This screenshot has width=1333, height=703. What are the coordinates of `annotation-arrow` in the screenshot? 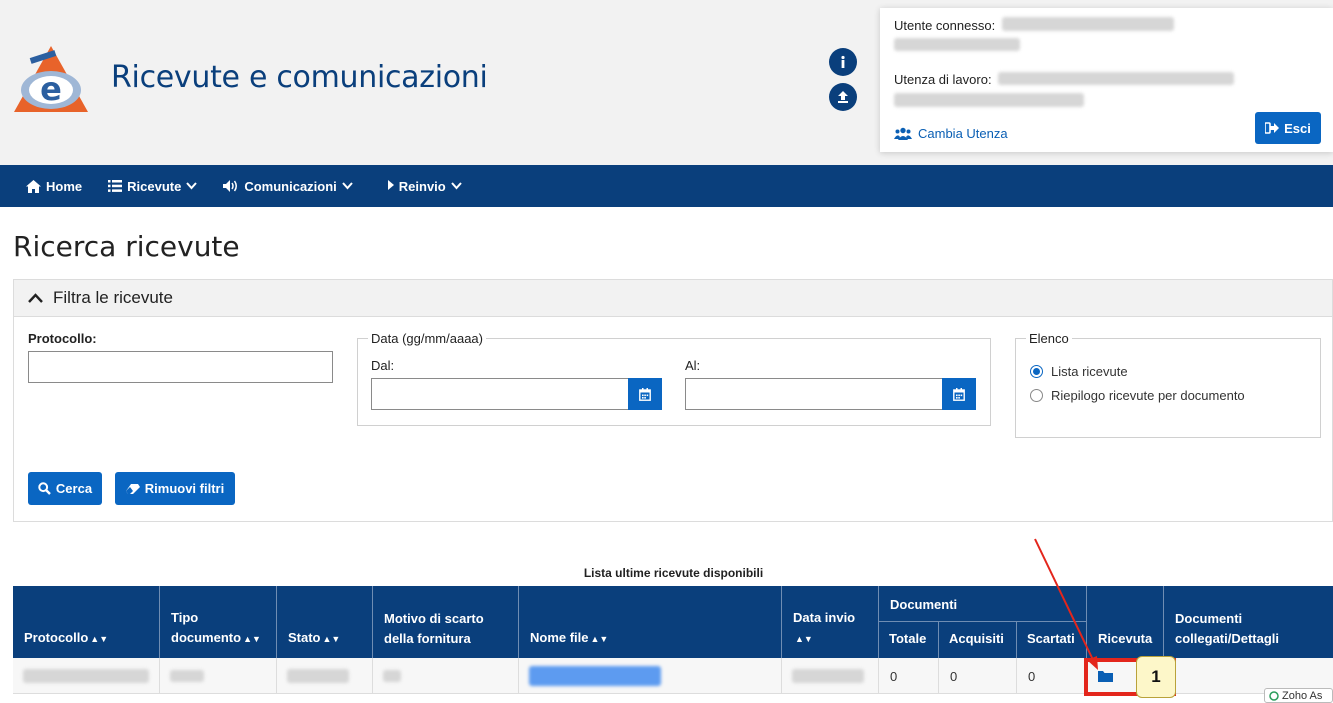 It's located at (1066, 604).